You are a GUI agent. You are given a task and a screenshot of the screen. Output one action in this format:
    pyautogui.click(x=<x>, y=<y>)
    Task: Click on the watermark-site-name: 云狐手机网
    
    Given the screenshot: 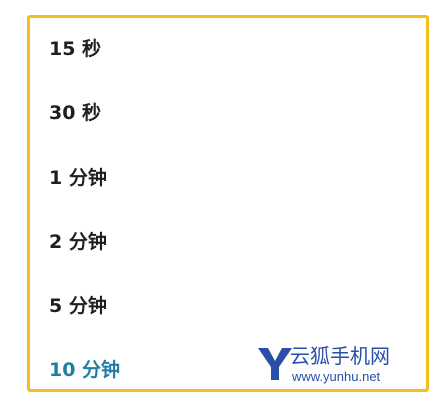 What is the action you would take?
    pyautogui.click(x=340, y=356)
    